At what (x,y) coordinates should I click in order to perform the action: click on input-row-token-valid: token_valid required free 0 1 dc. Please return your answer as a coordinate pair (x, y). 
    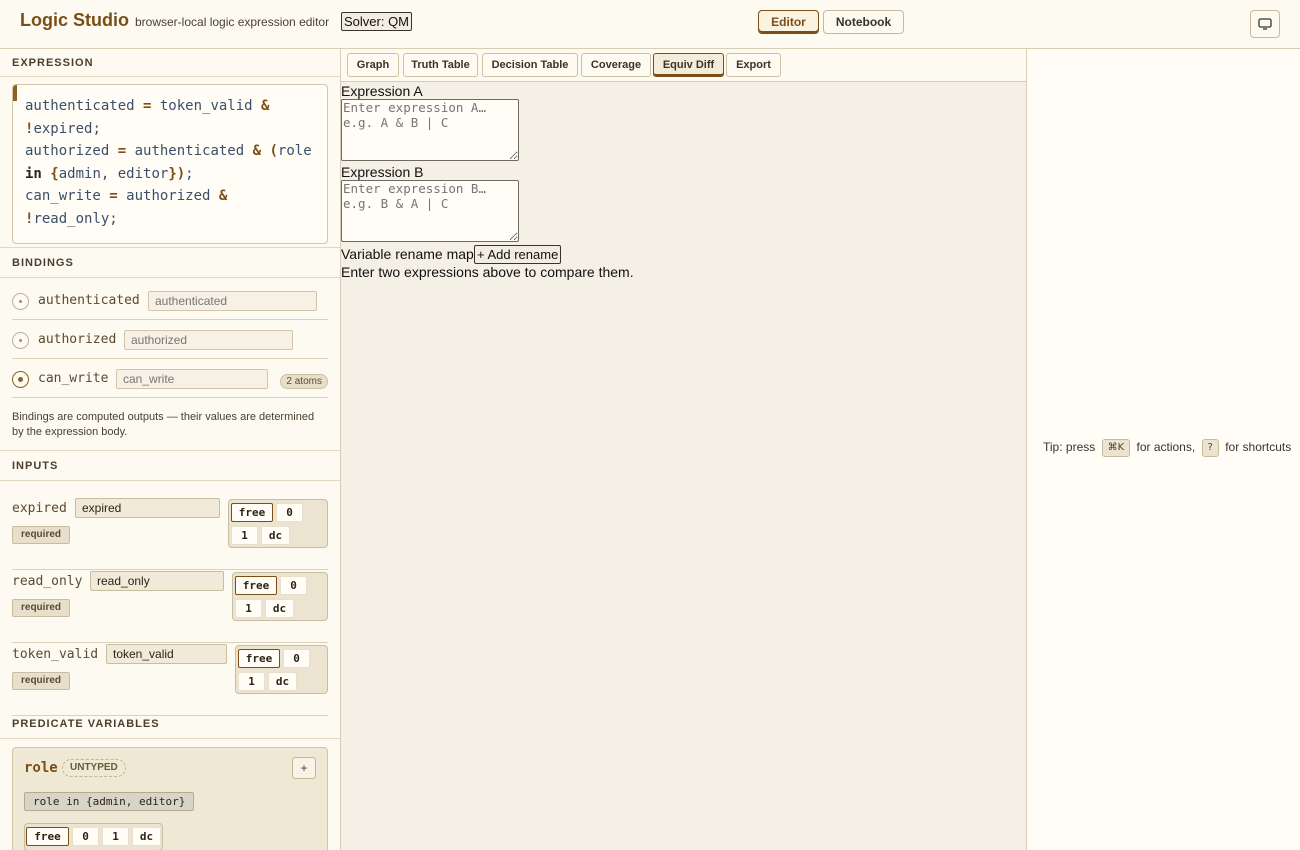
    Looking at the image, I should click on (170, 680).